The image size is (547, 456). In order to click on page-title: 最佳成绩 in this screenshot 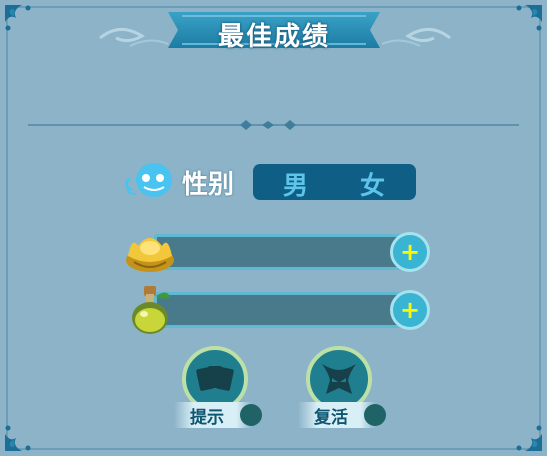, I will do `click(273, 37)`.